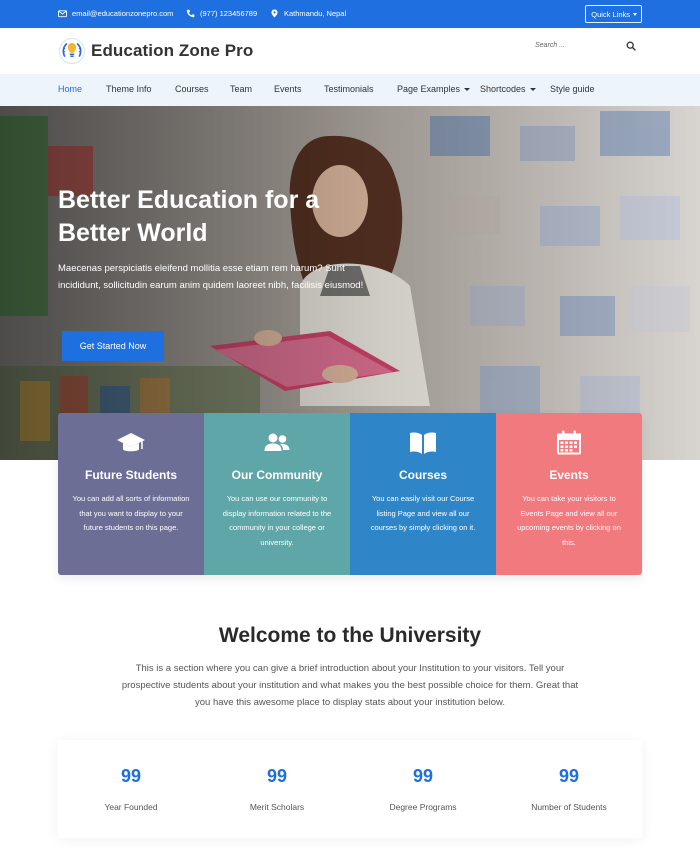  Describe the element at coordinates (277, 475) in the screenshot. I see `card-title: Our Community` at that location.